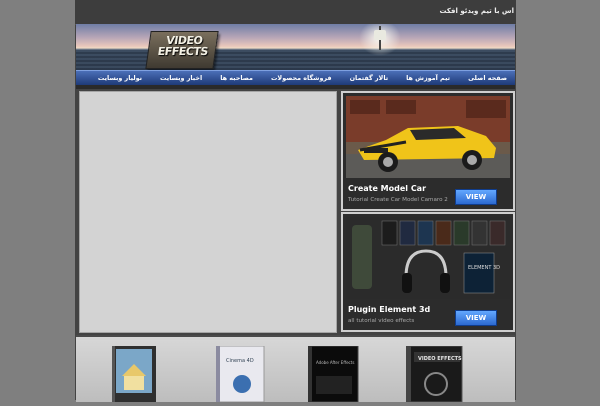  Describe the element at coordinates (180, 76) in the screenshot. I see `nav-item-news: اخبار وبسایت` at that location.